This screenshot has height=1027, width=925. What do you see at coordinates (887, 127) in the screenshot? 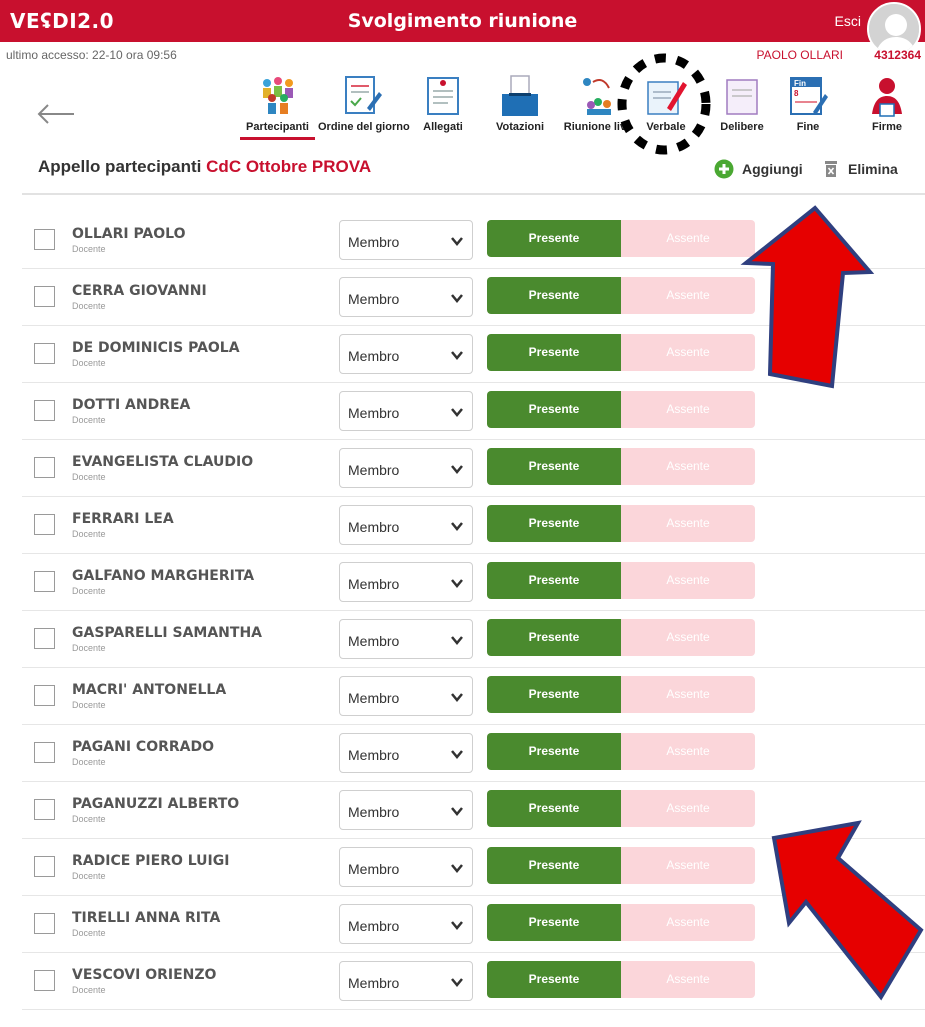
I see `tab-label: Firme` at bounding box center [887, 127].